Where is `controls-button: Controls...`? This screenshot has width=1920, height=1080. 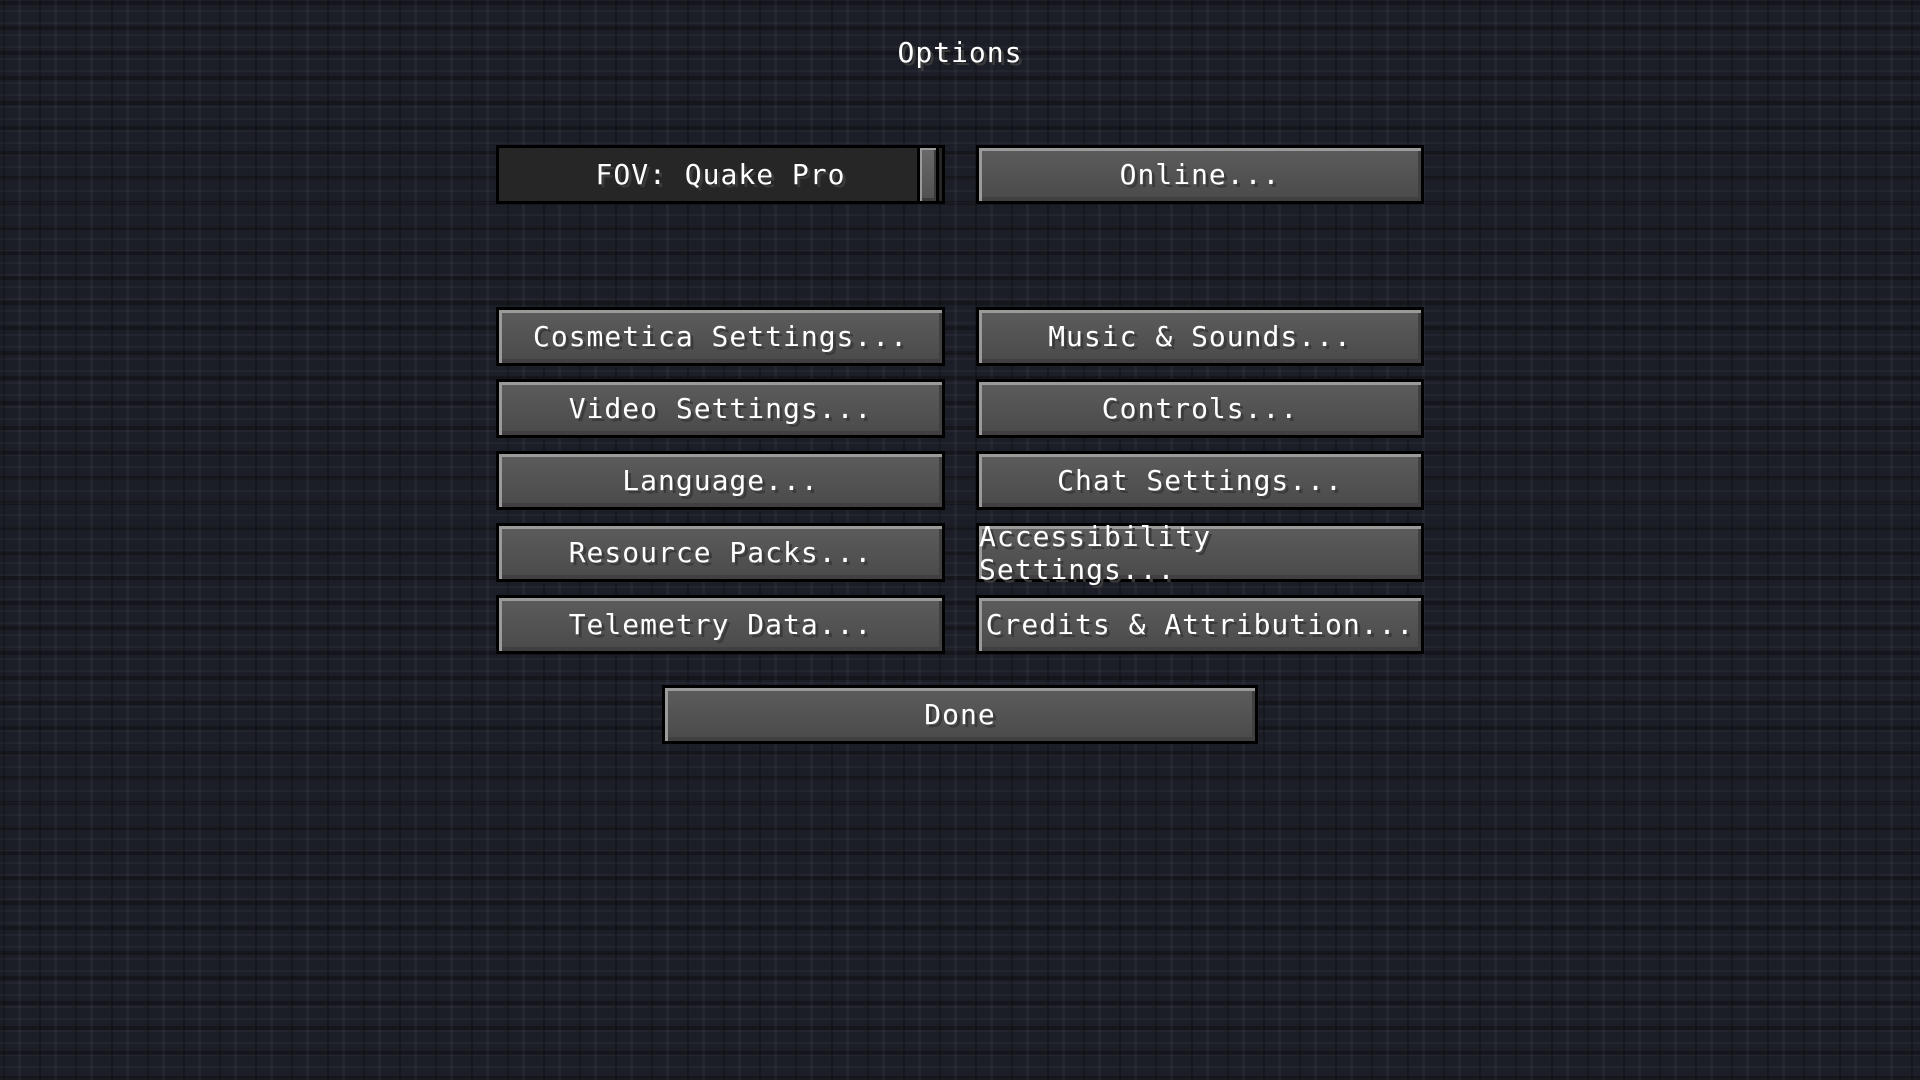
controls-button: Controls... is located at coordinates (1200, 408).